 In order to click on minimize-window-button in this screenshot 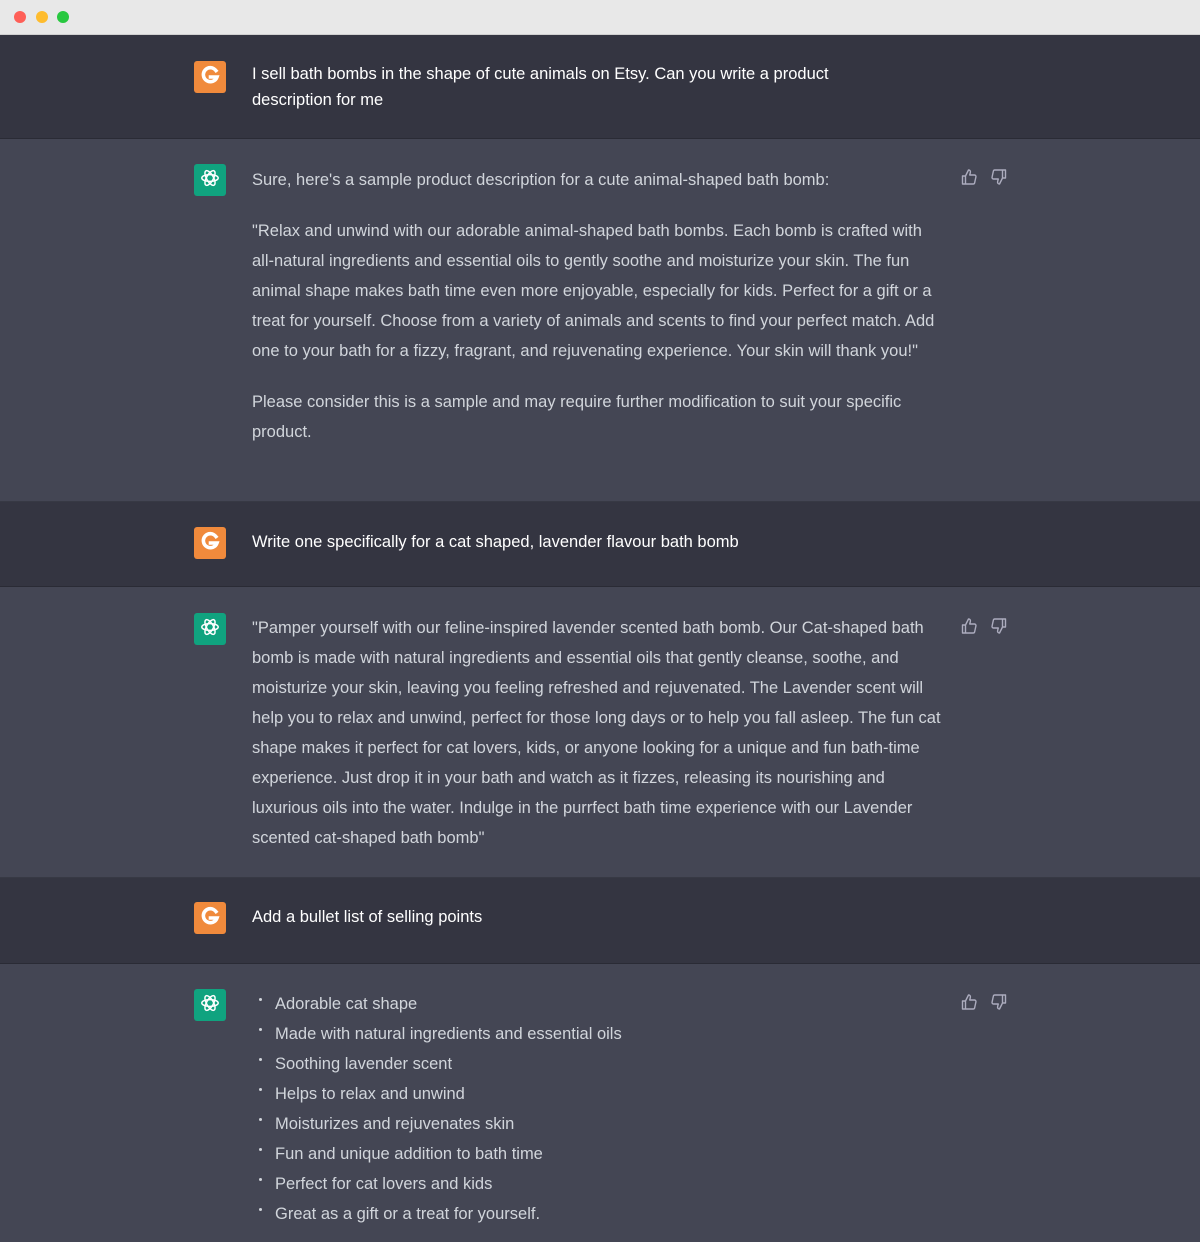, I will do `click(42, 17)`.